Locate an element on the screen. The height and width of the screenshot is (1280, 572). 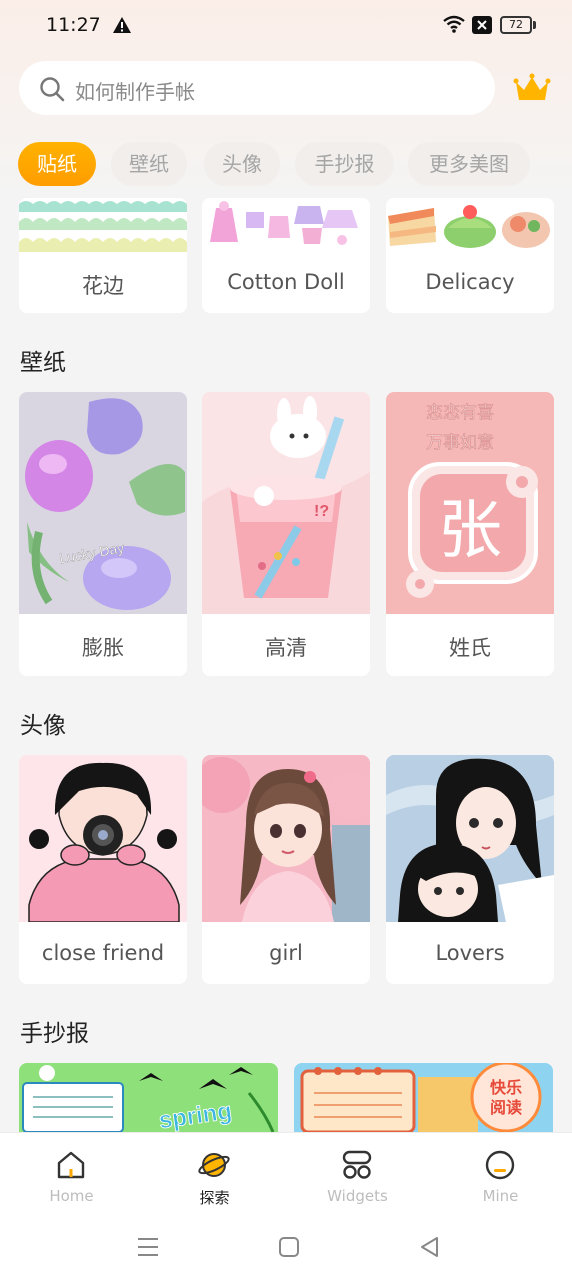
explore-planet-icon is located at coordinates (214, 1165).